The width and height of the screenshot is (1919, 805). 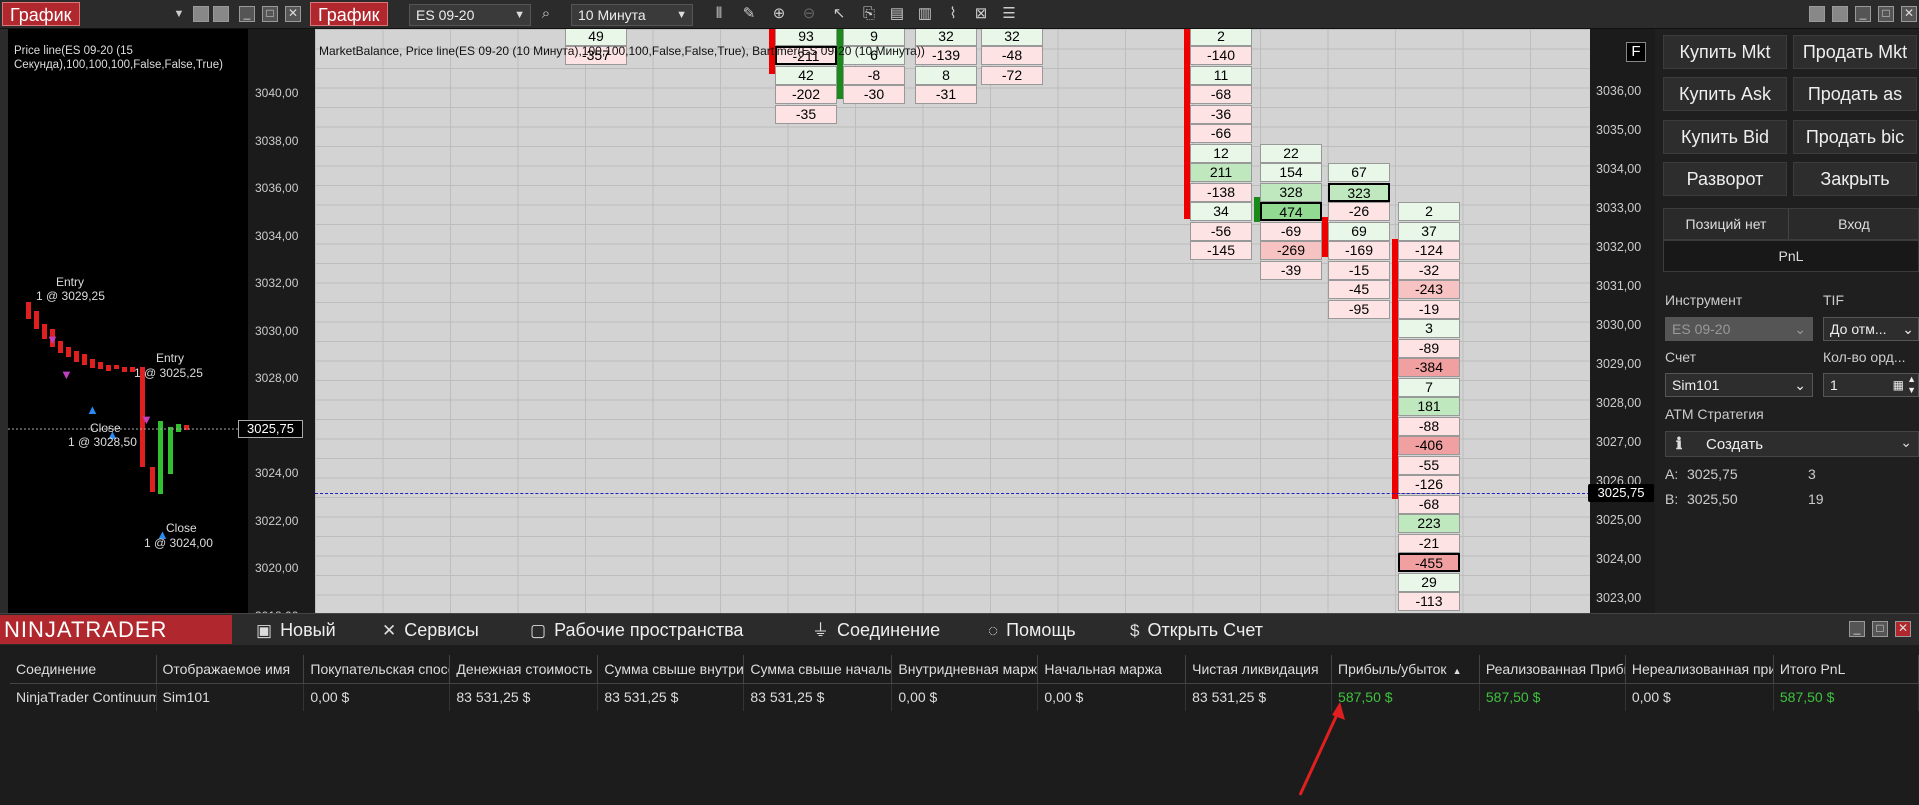 I want to click on table-cell: 0,00 $, so click(x=965, y=697).